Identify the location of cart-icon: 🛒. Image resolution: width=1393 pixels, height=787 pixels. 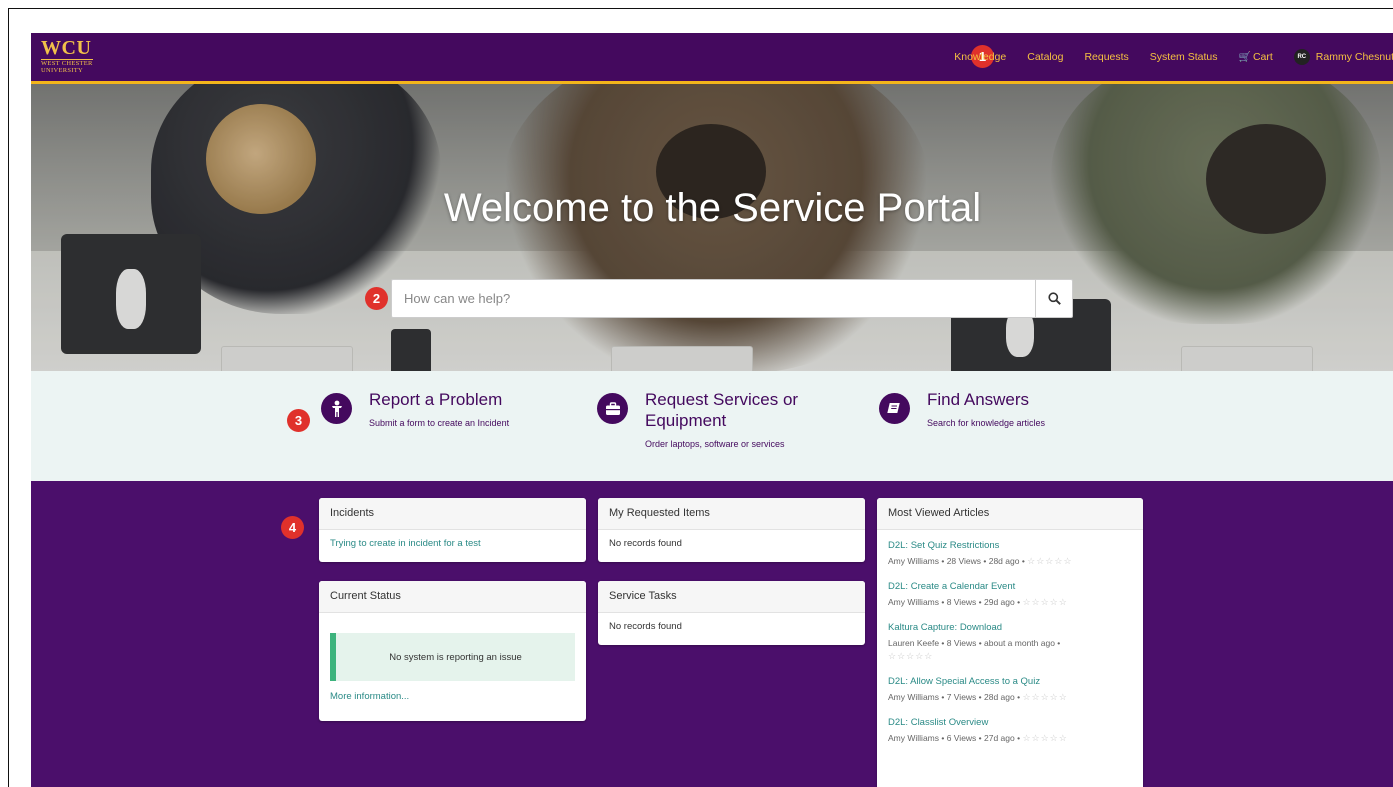
(1244, 57).